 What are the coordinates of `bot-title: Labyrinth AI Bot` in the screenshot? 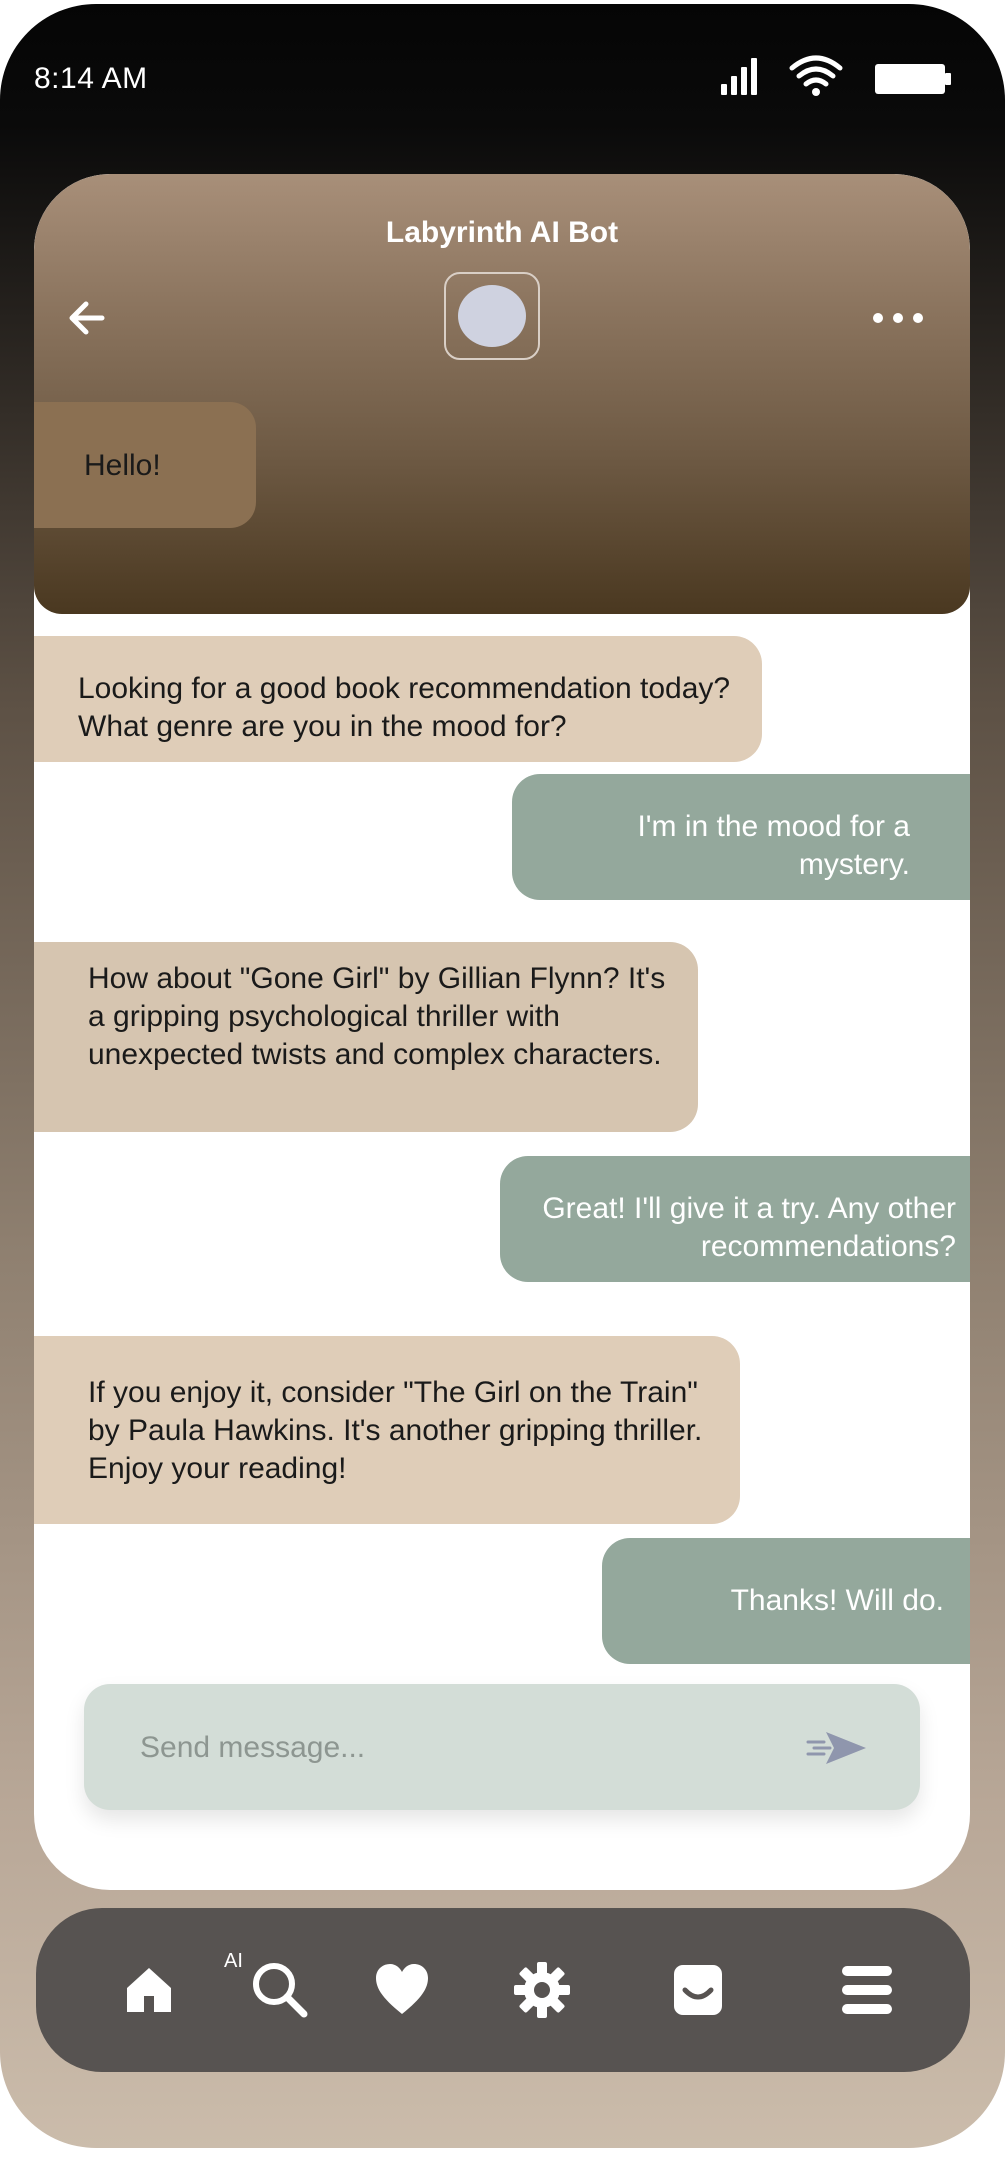 It's located at (502, 232).